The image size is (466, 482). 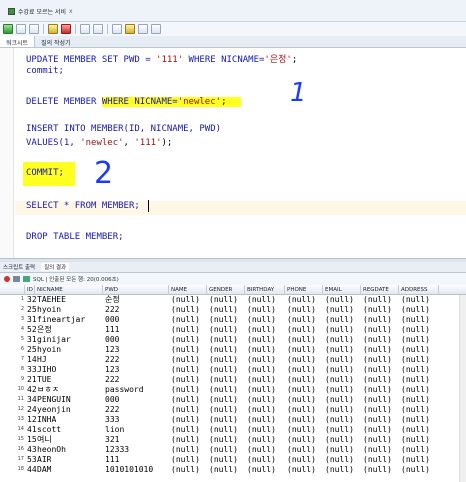 I want to click on print-icon, so click(x=16, y=279).